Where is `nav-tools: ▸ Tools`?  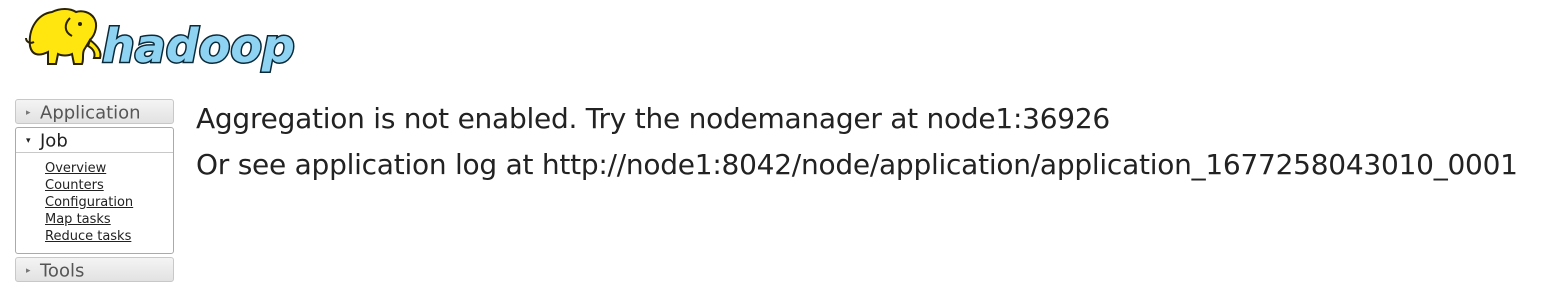 nav-tools: ▸ Tools is located at coordinates (94, 269).